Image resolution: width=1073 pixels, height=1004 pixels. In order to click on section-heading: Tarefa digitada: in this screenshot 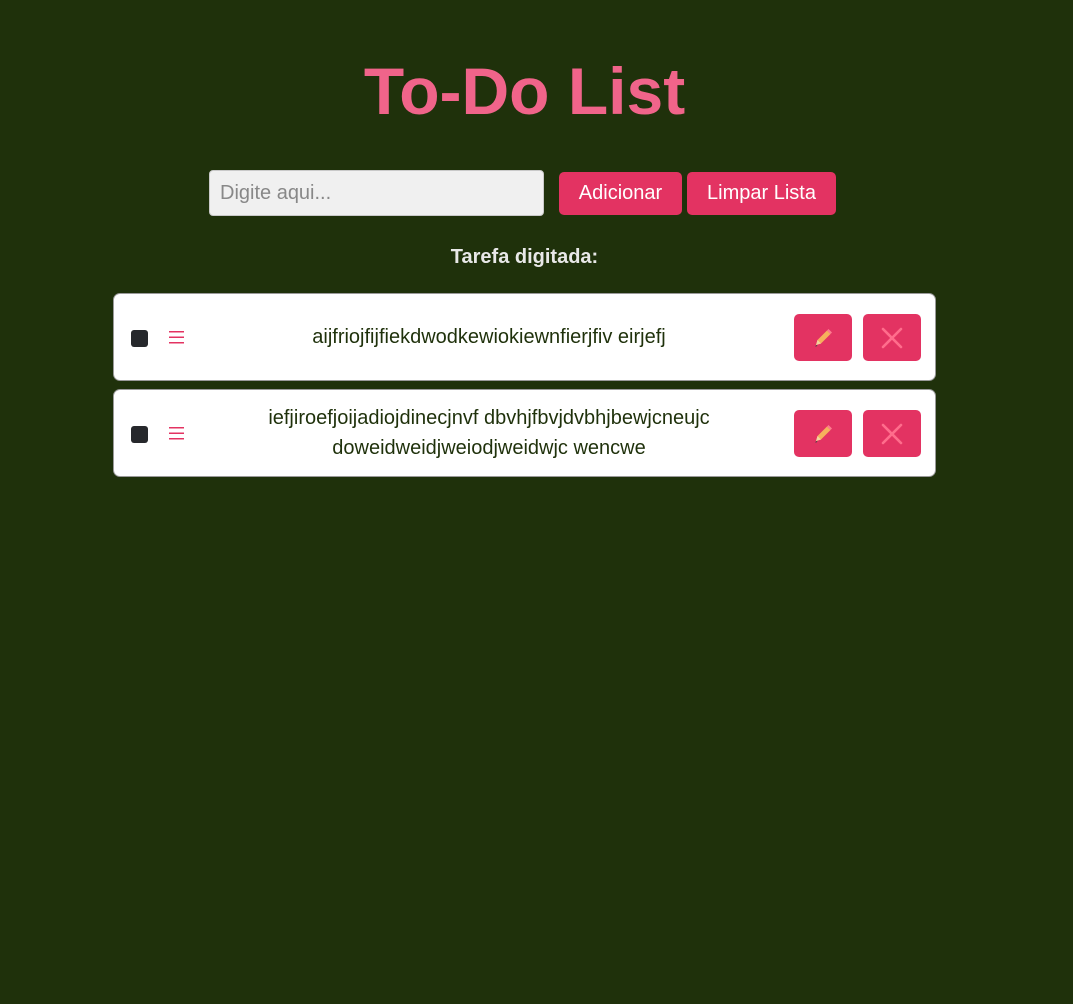, I will do `click(524, 257)`.